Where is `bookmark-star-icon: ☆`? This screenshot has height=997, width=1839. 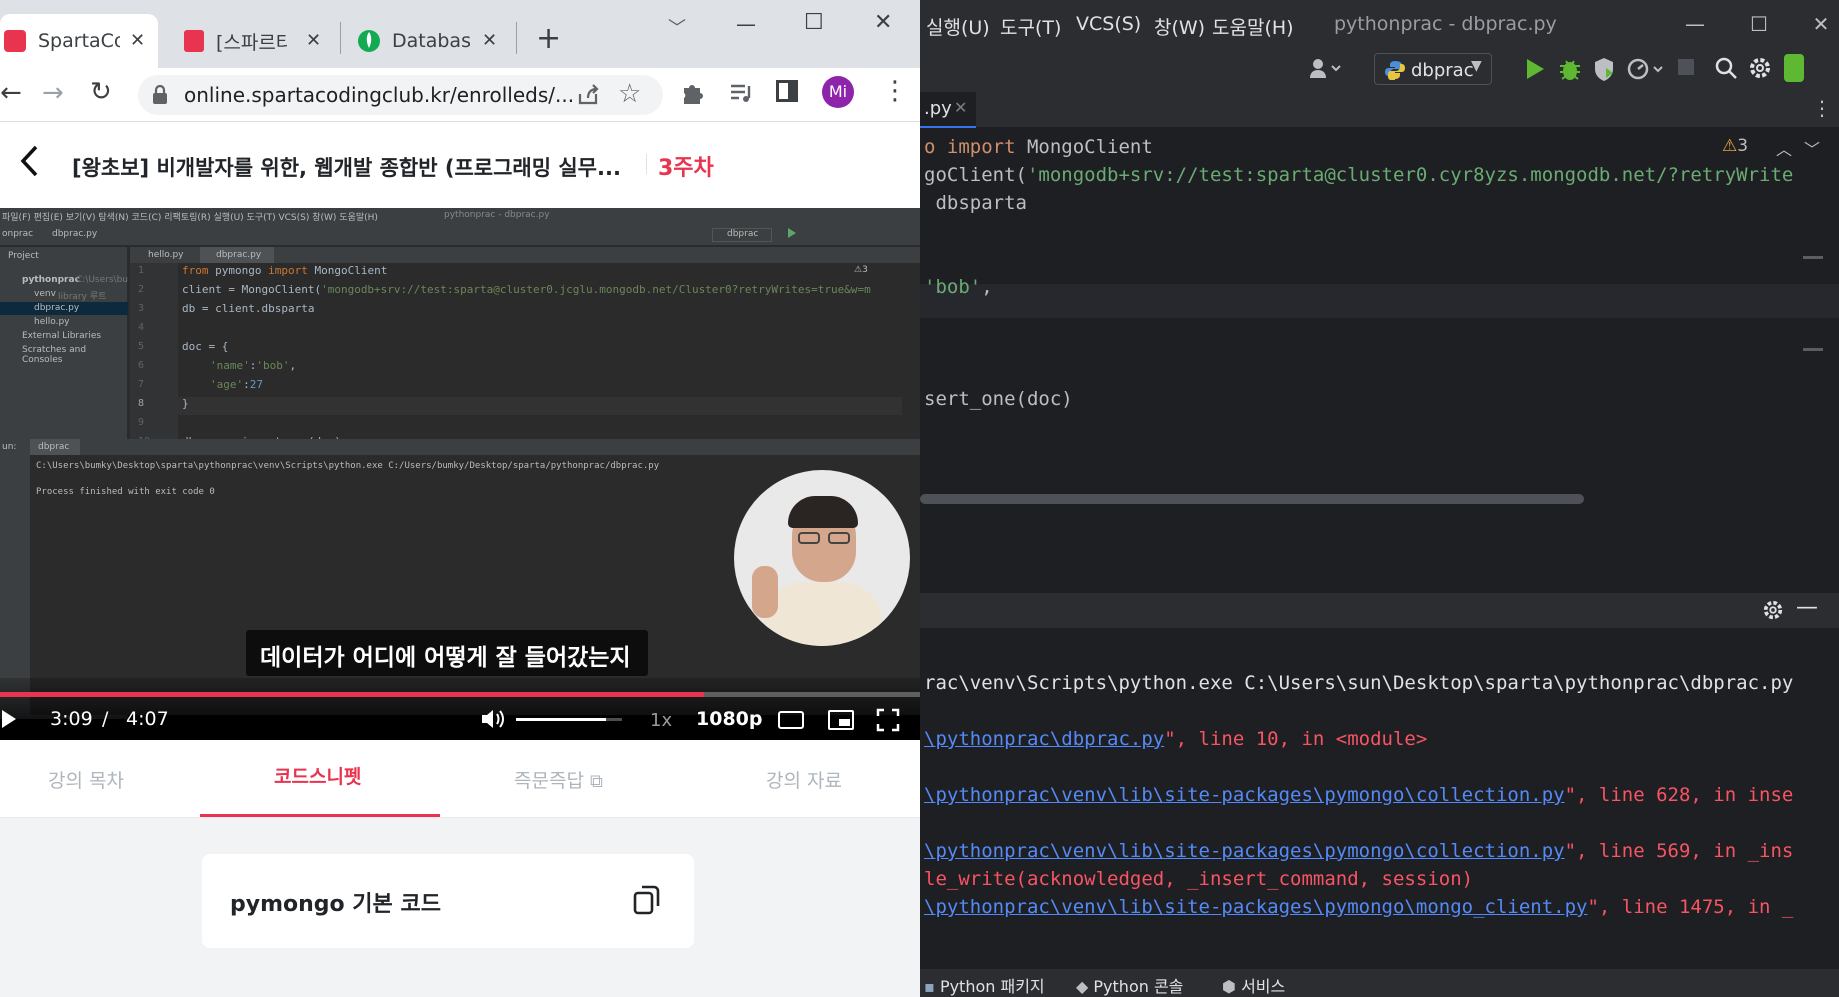
bookmark-star-icon: ☆ is located at coordinates (629, 94).